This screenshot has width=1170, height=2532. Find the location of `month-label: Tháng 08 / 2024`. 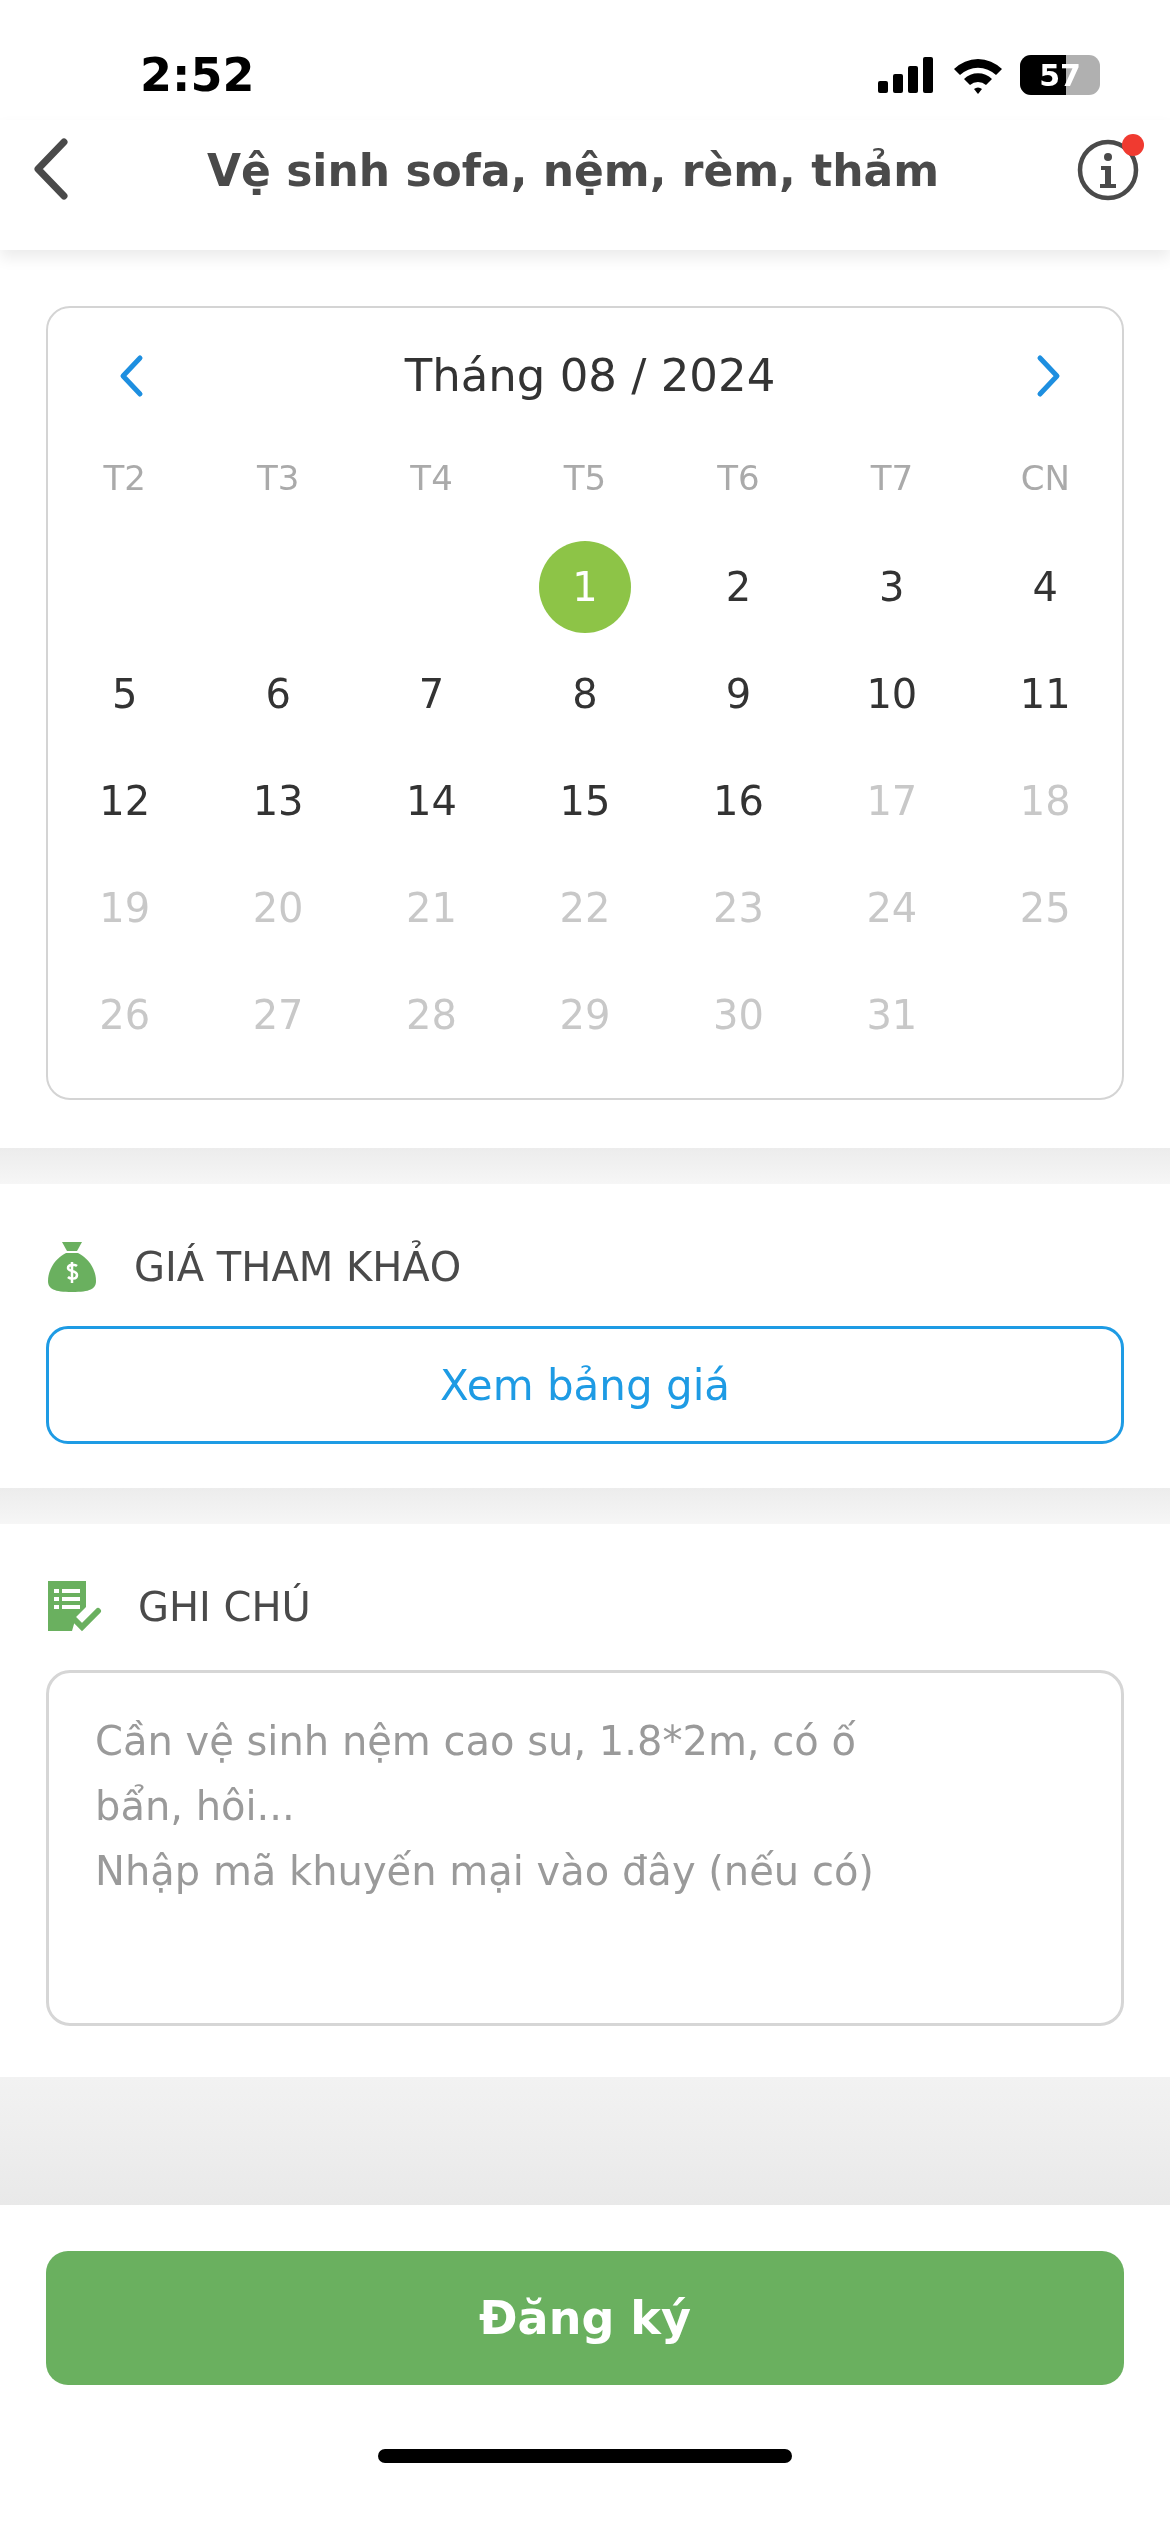

month-label: Tháng 08 / 2024 is located at coordinates (590, 375).